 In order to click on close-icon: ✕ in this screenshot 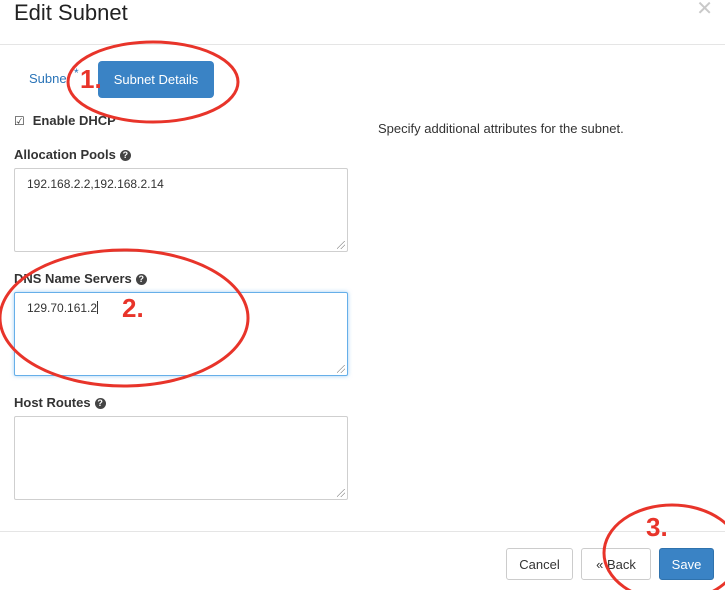, I will do `click(704, 10)`.